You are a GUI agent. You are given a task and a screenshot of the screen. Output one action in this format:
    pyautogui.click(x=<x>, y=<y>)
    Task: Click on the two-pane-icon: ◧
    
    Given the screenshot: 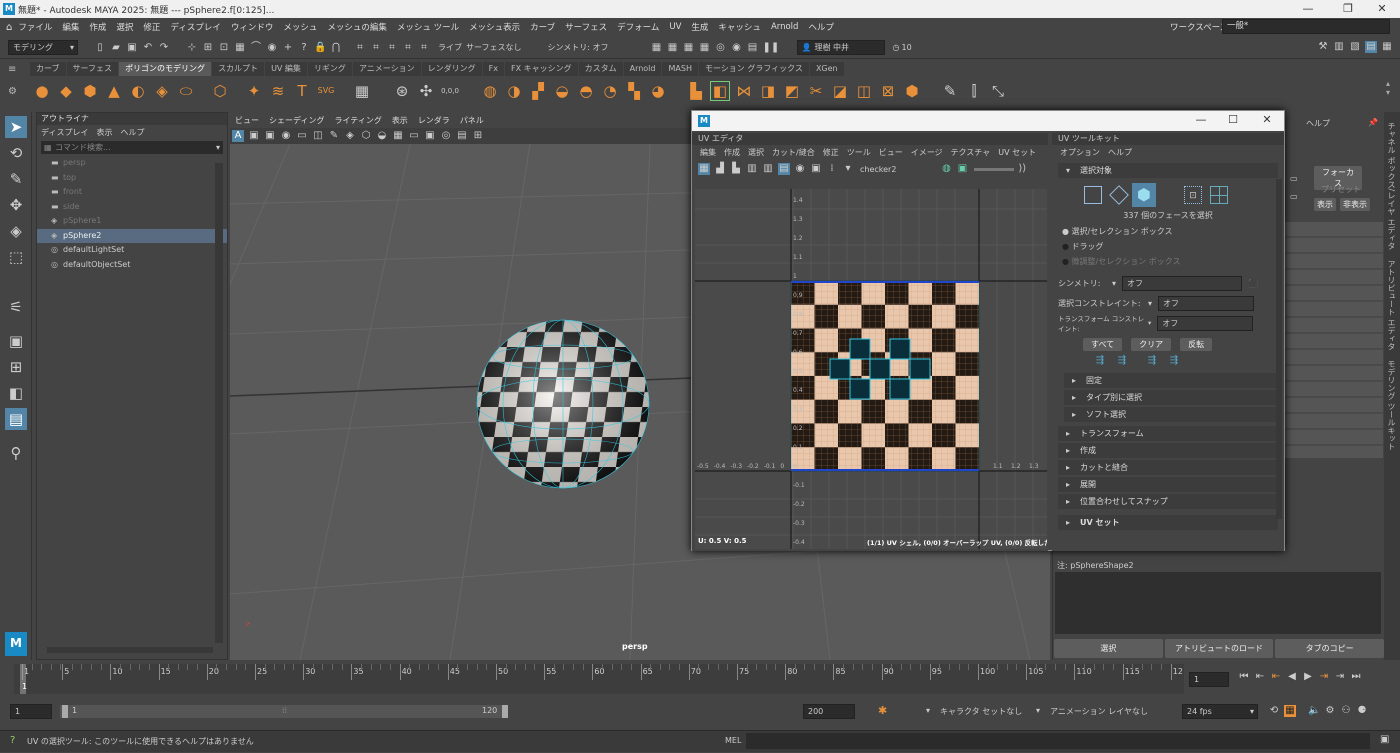 What is the action you would take?
    pyautogui.click(x=16, y=393)
    